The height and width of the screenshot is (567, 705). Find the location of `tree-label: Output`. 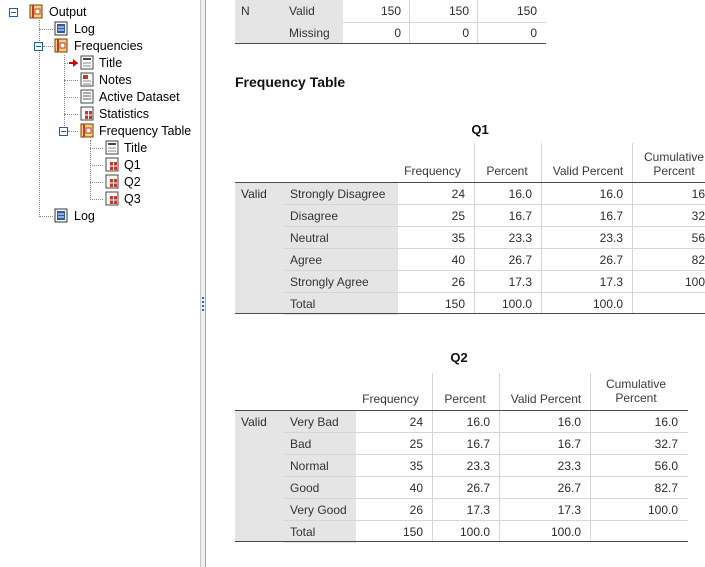

tree-label: Output is located at coordinates (68, 12).